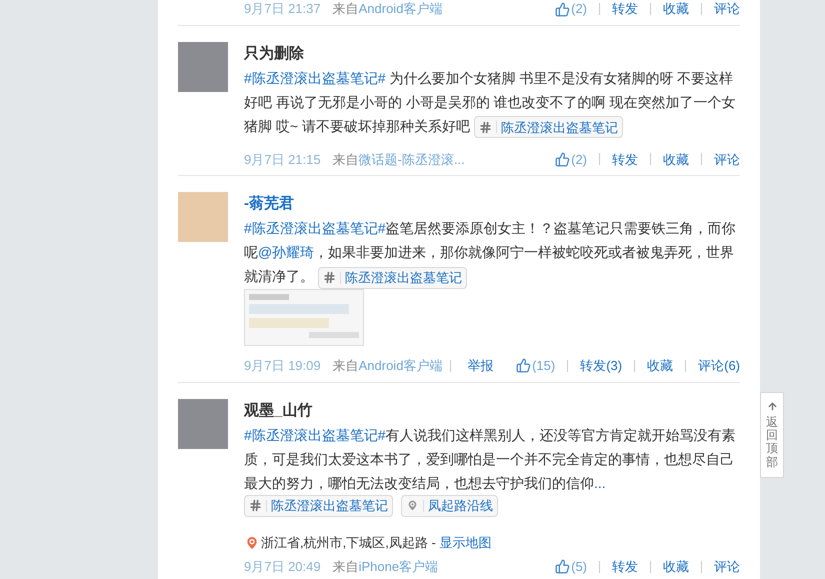 The width and height of the screenshot is (825, 579). I want to click on user-name: -蓊芜君, so click(492, 204).